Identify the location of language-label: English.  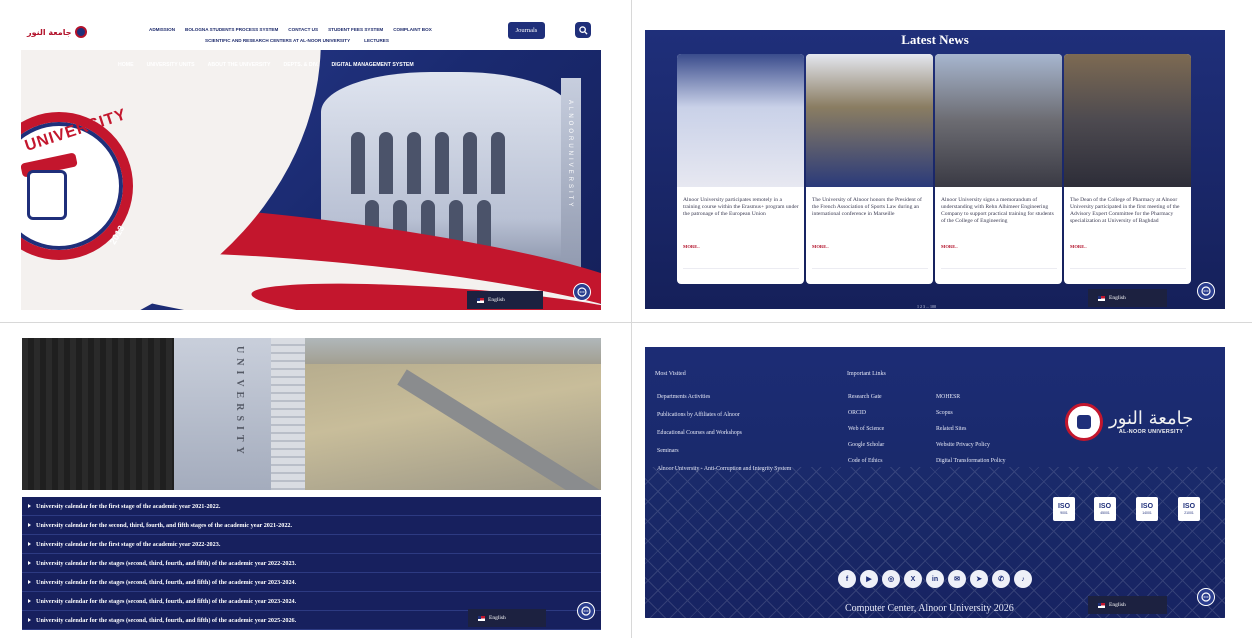
(497, 618).